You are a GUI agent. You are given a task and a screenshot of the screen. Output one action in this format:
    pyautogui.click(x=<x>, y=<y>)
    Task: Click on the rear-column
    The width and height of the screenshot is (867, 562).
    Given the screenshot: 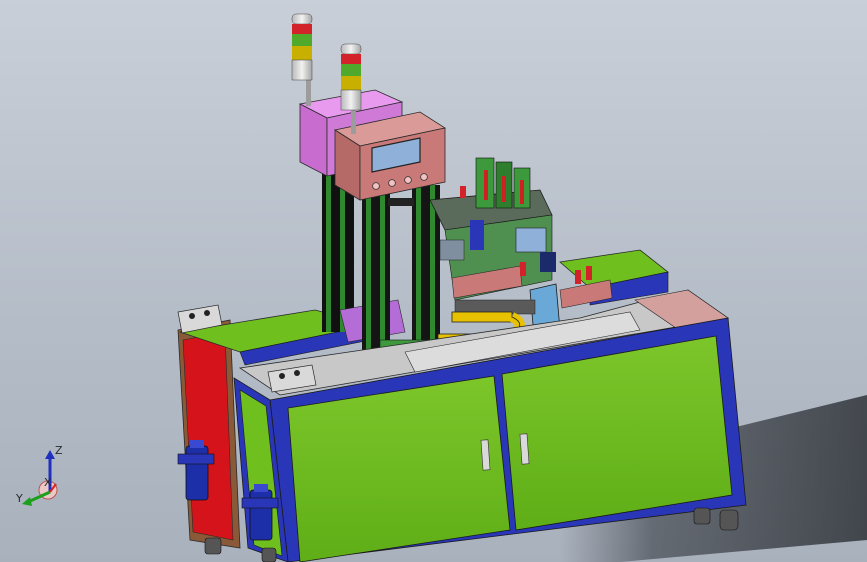 What is the action you would take?
    pyautogui.click(x=338, y=252)
    